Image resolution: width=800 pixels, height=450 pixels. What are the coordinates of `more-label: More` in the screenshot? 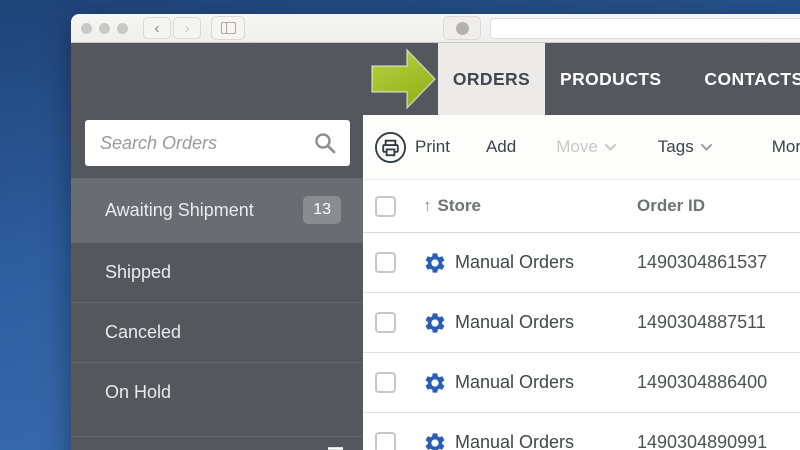 It's located at (785, 146).